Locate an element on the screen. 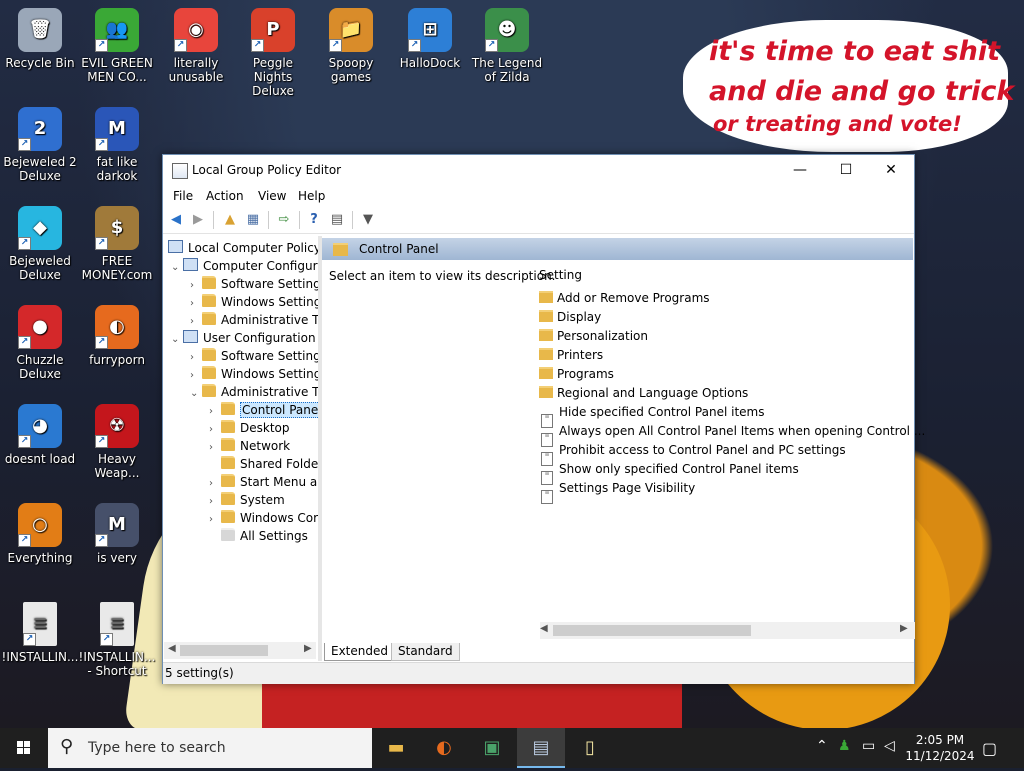 Image resolution: width=1024 pixels, height=771 pixels. toolbar-separator is located at coordinates (268, 220).